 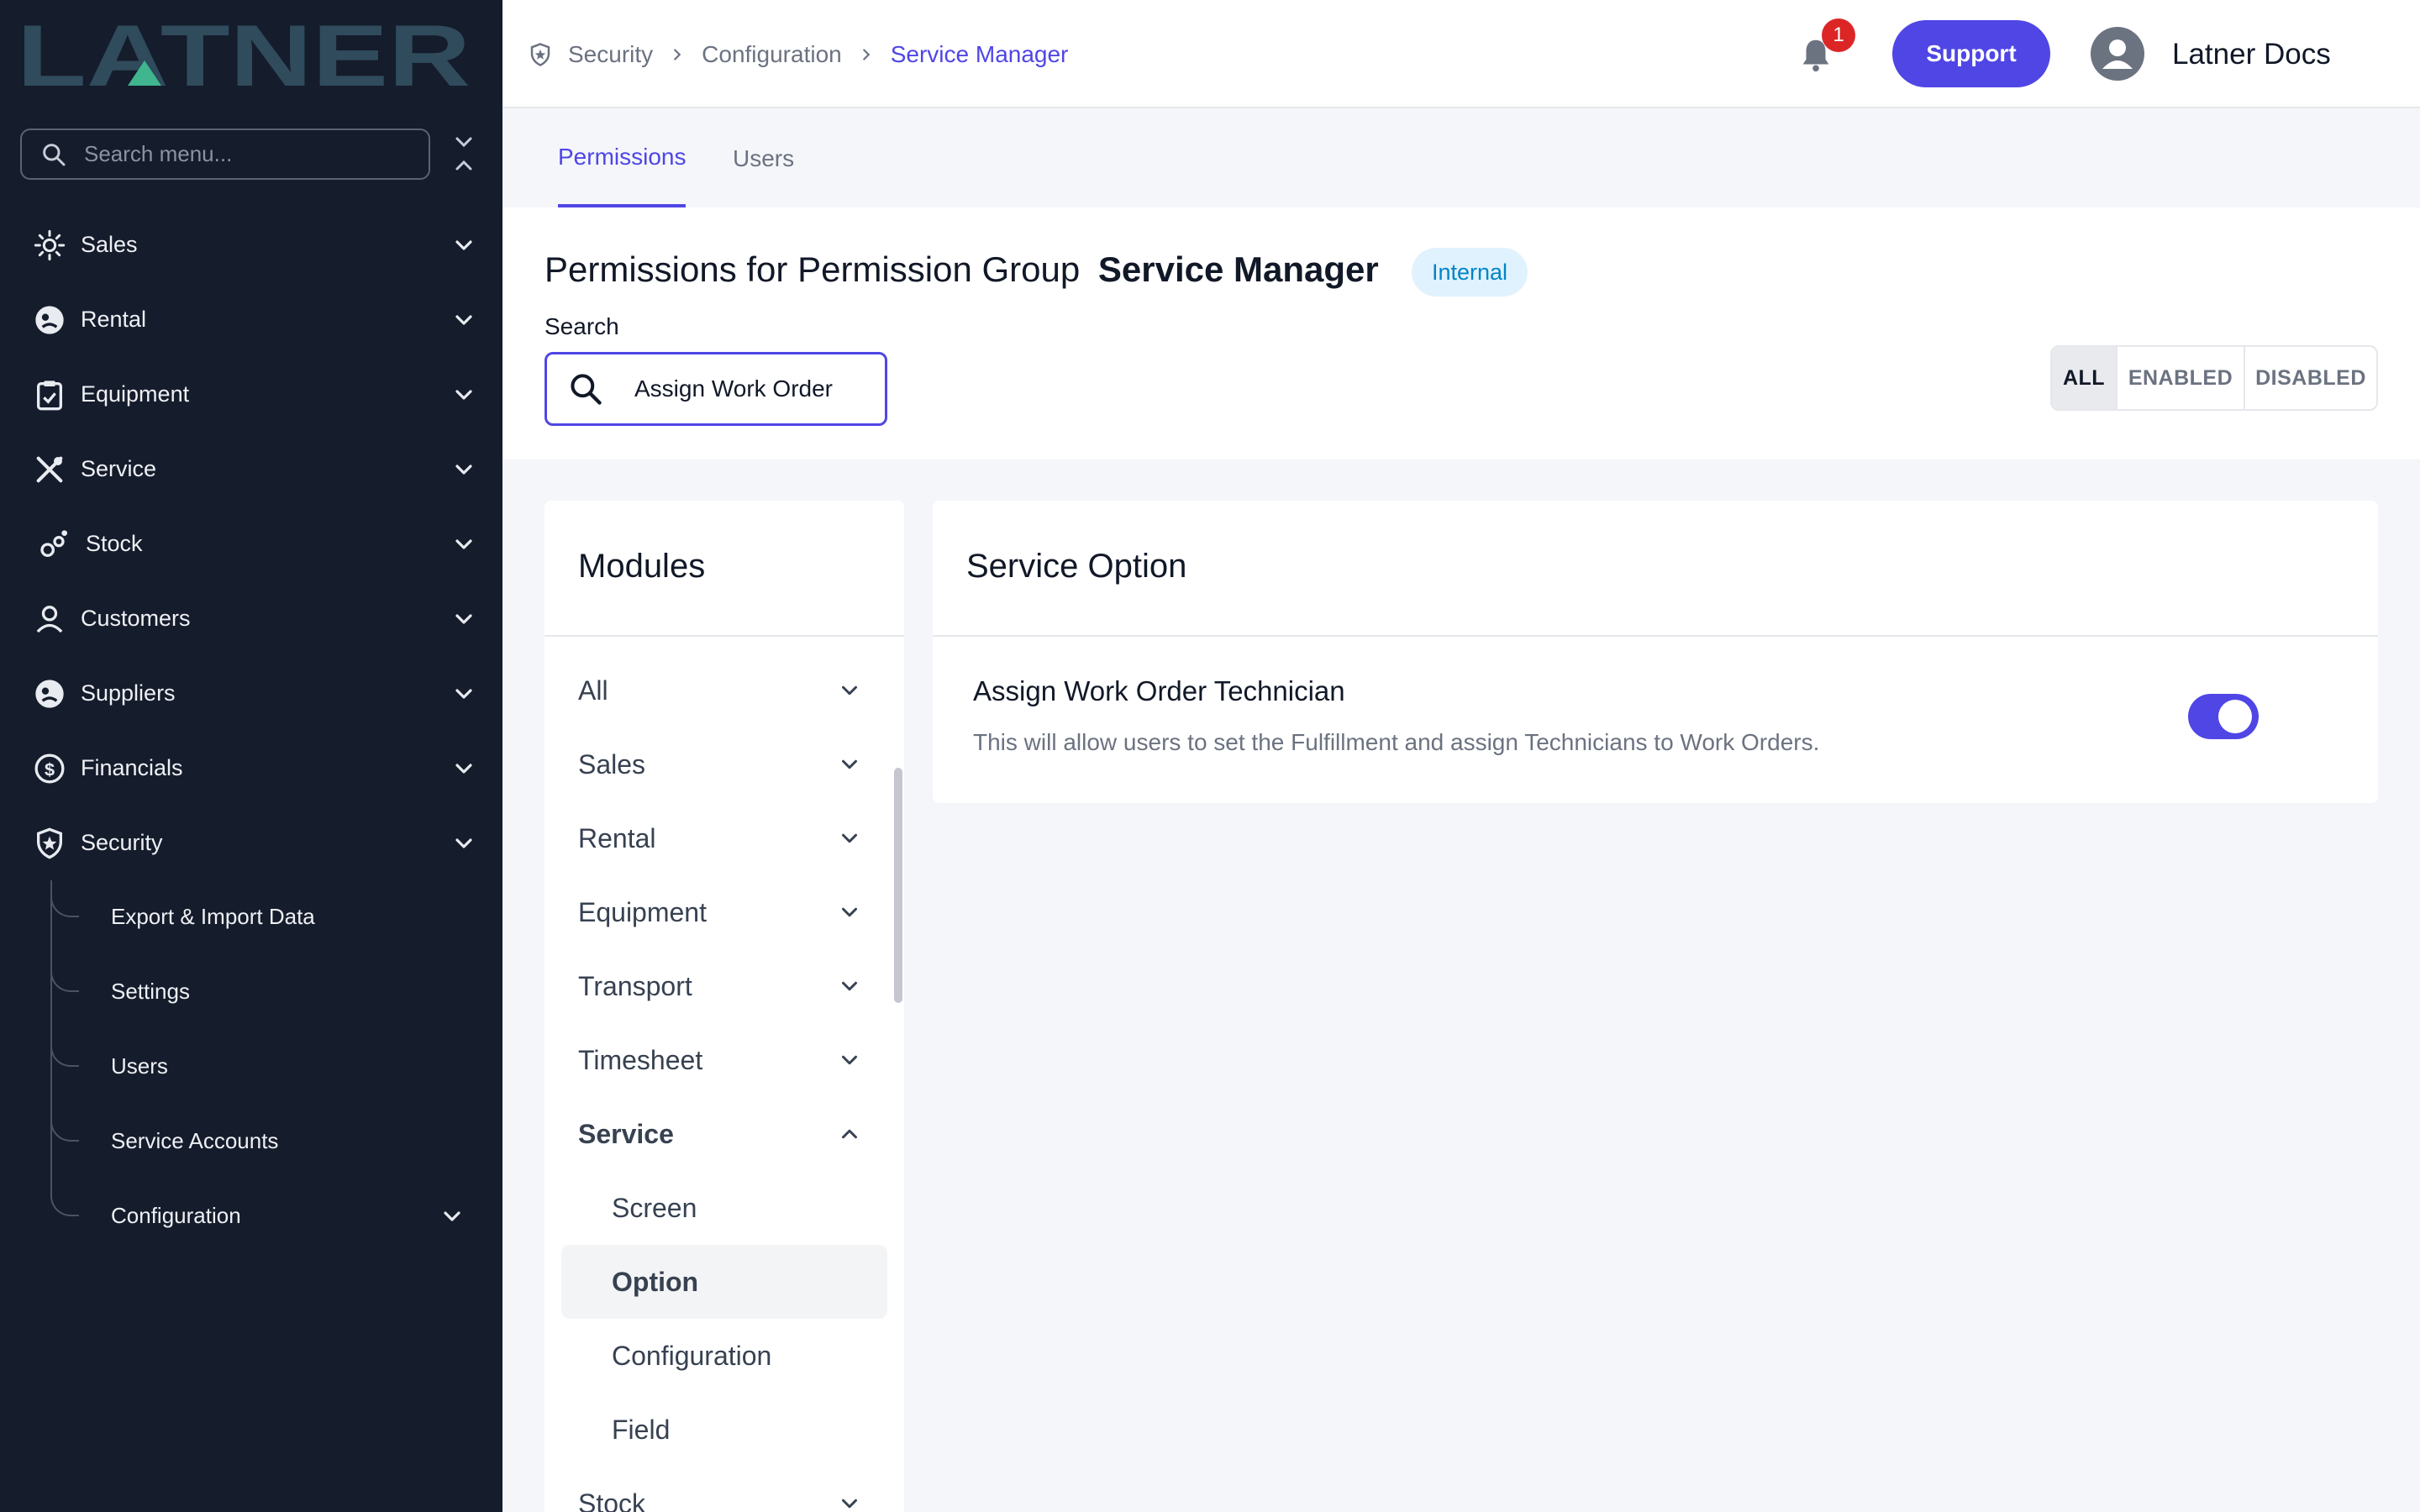 What do you see at coordinates (50, 469) in the screenshot?
I see `service-icon` at bounding box center [50, 469].